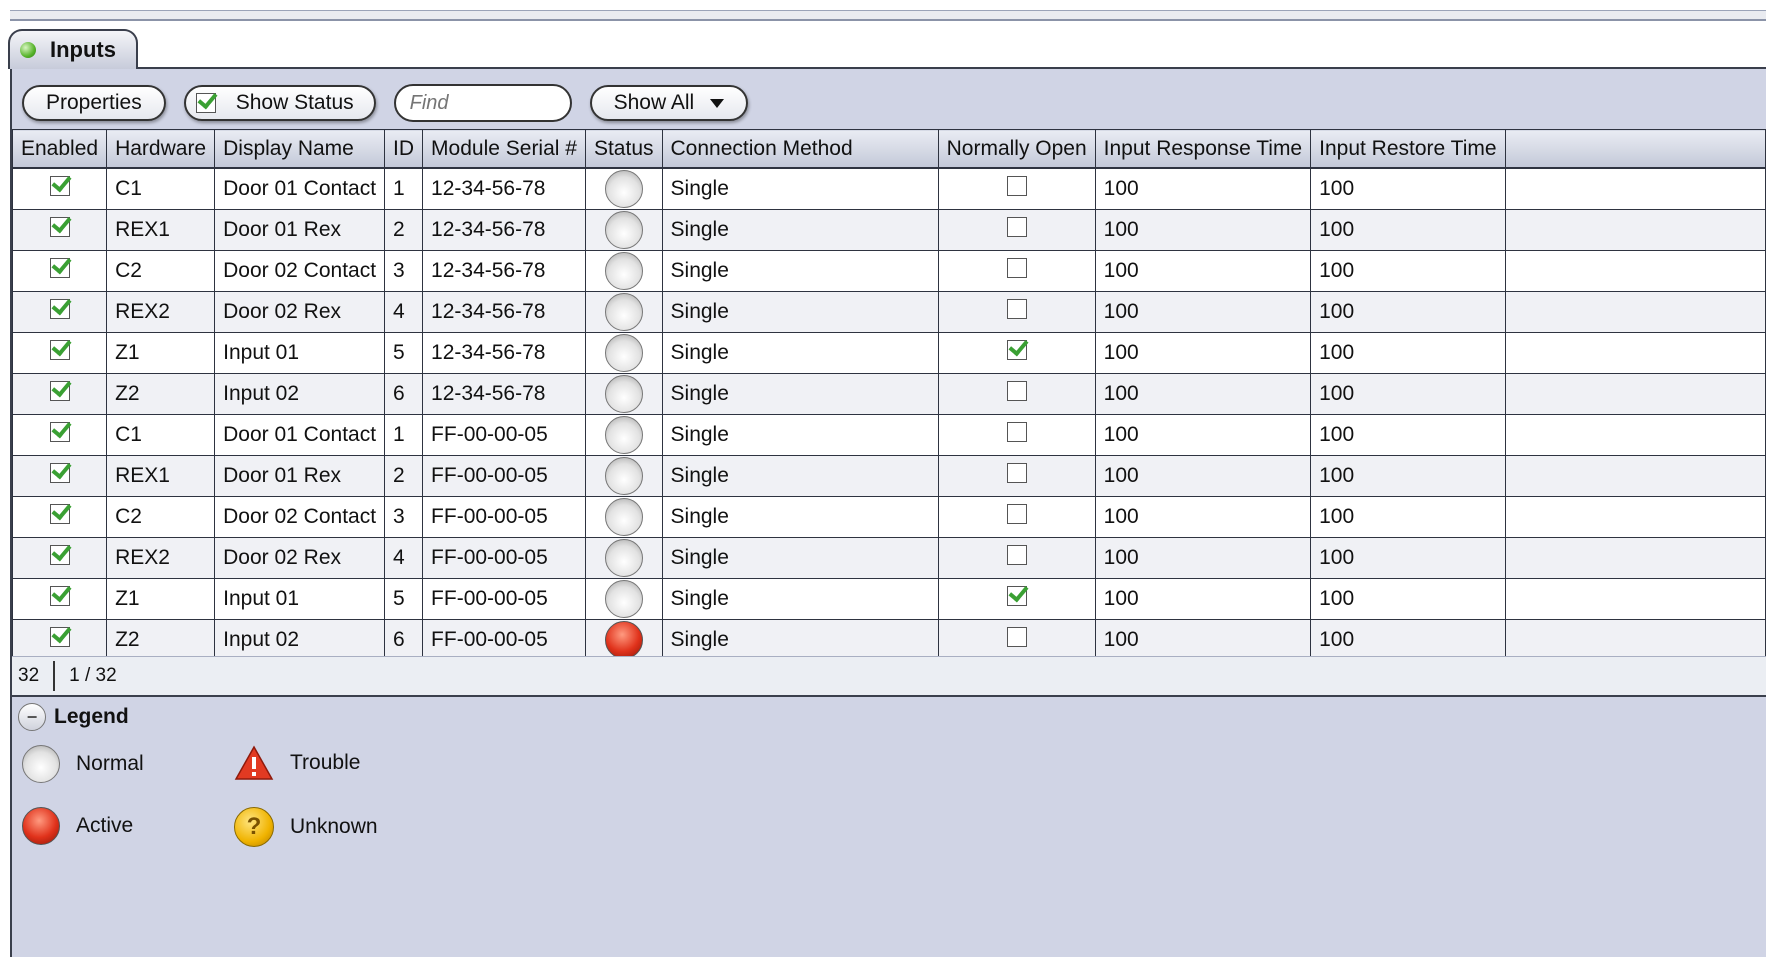 This screenshot has height=966, width=1766. Describe the element at coordinates (161, 149) in the screenshot. I see `column-header: Hardware` at that location.